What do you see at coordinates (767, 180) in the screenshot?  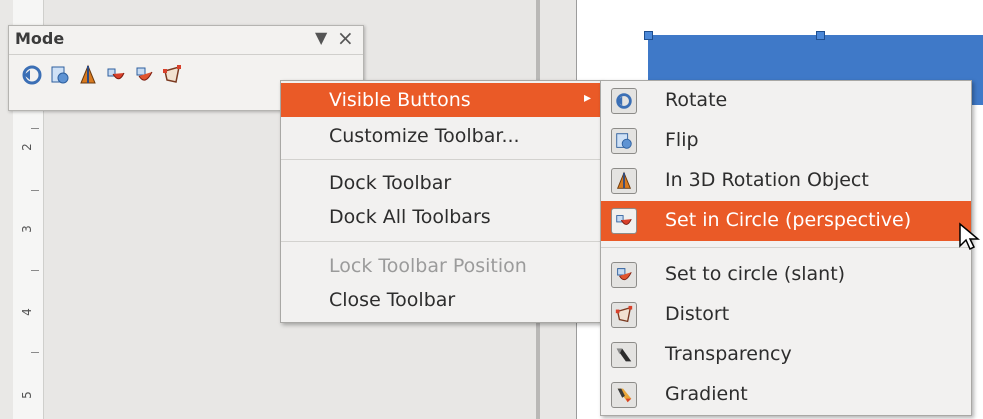 I see `submenu-item-label: In 3D Rotation Object` at bounding box center [767, 180].